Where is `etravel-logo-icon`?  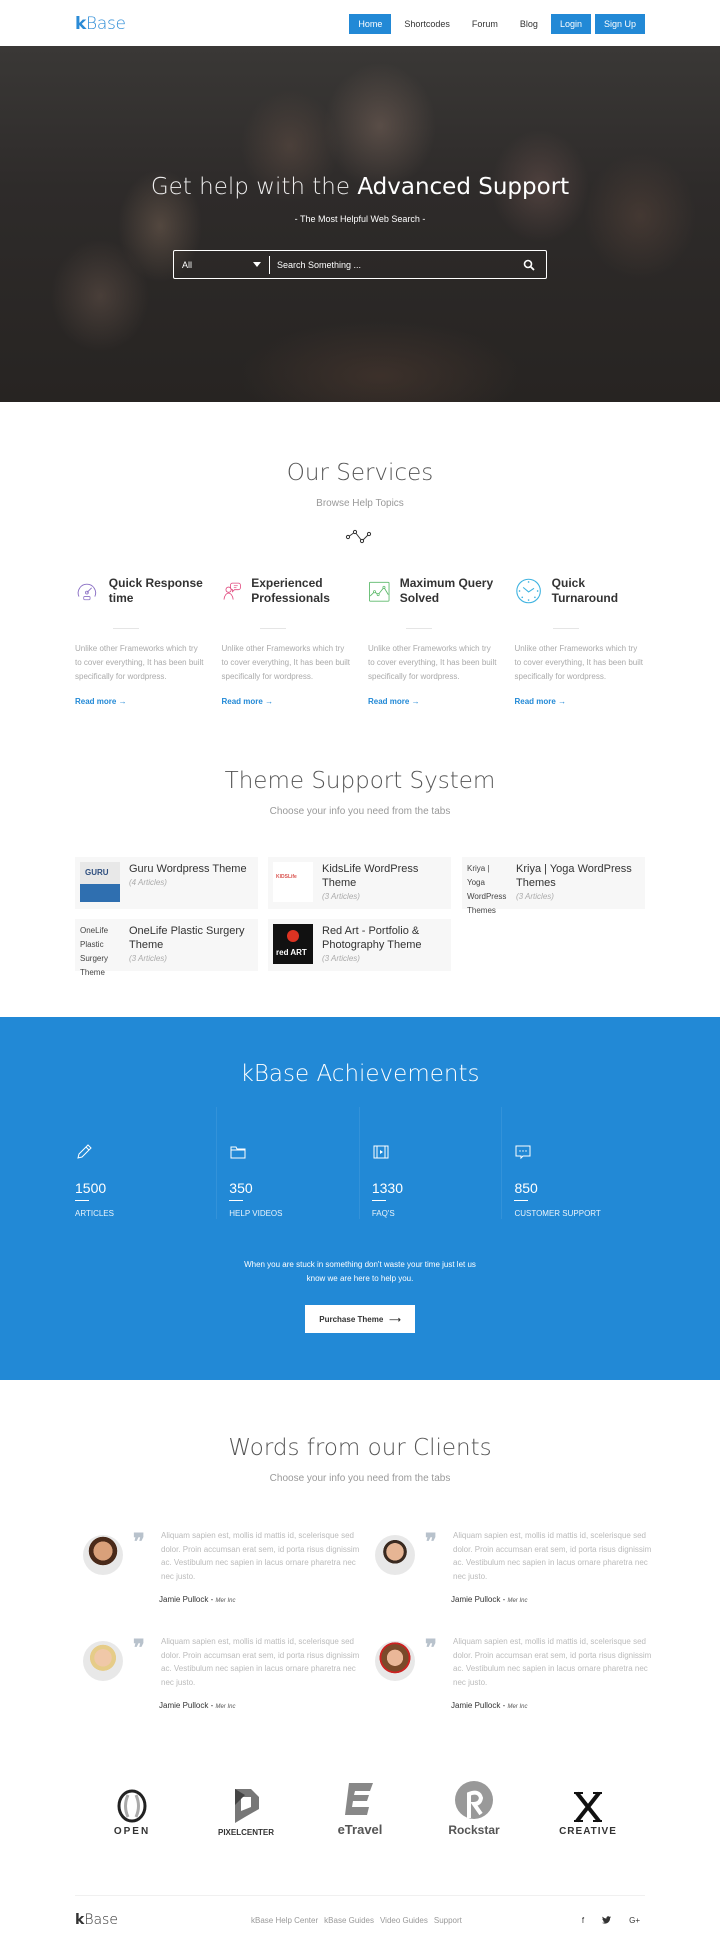 etravel-logo-icon is located at coordinates (359, 1799).